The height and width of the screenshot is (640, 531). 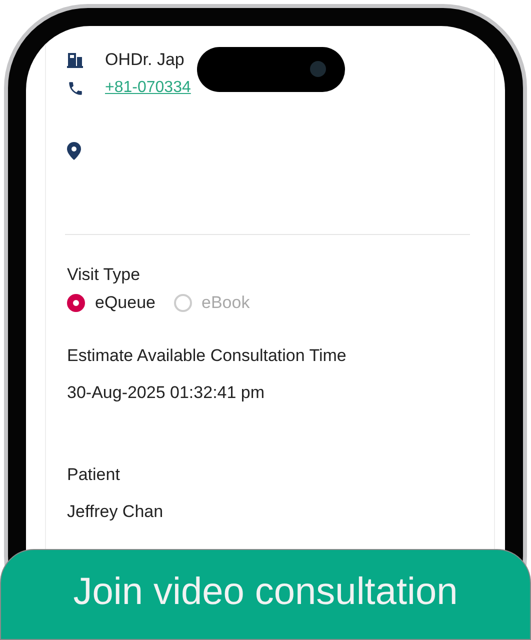 I want to click on clinic-name: OHDr. Jap, so click(x=144, y=60).